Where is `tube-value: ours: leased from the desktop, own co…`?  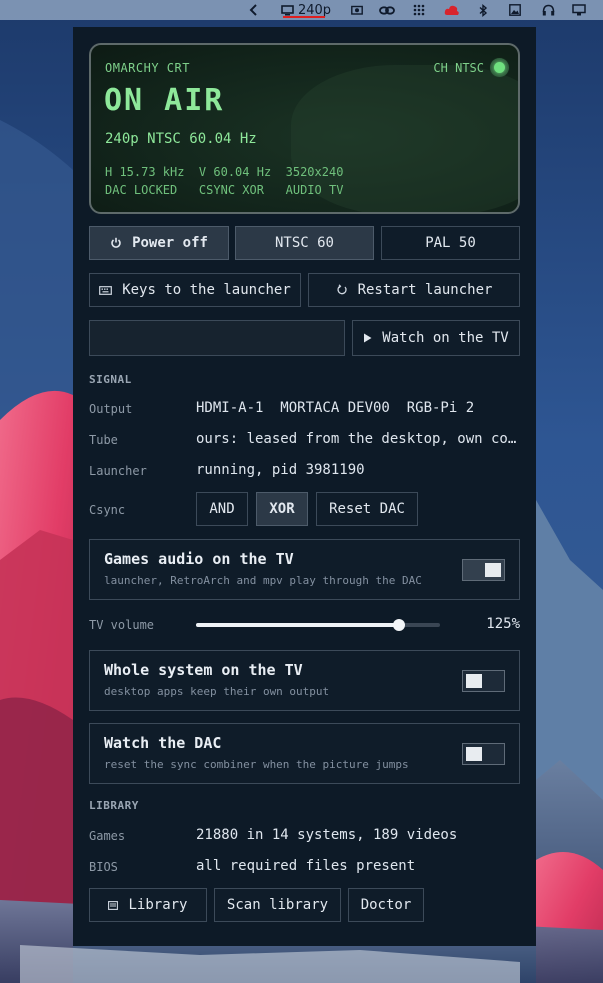
tube-value: ours: leased from the desktop, own co… is located at coordinates (356, 439).